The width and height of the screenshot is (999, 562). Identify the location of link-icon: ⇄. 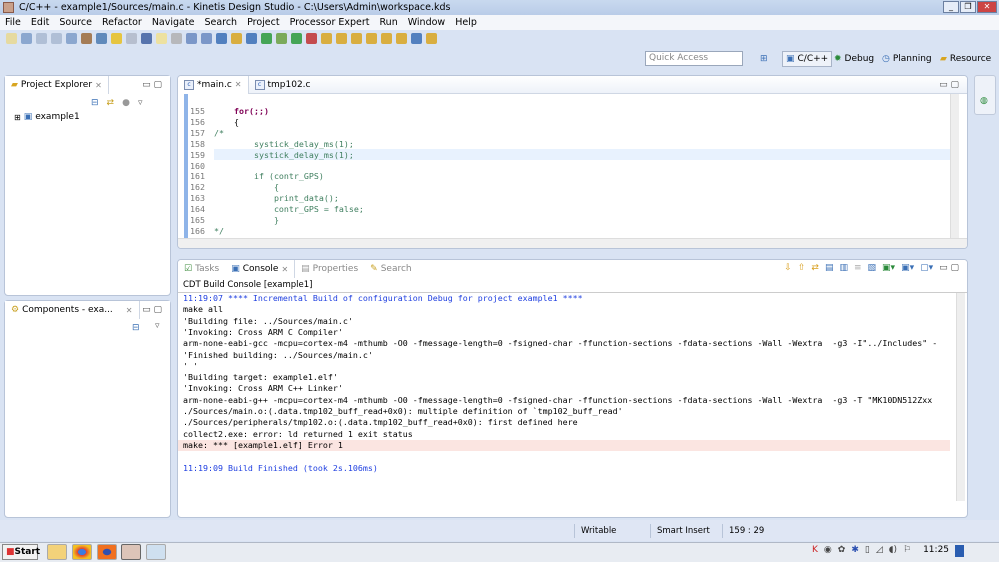
(815, 268).